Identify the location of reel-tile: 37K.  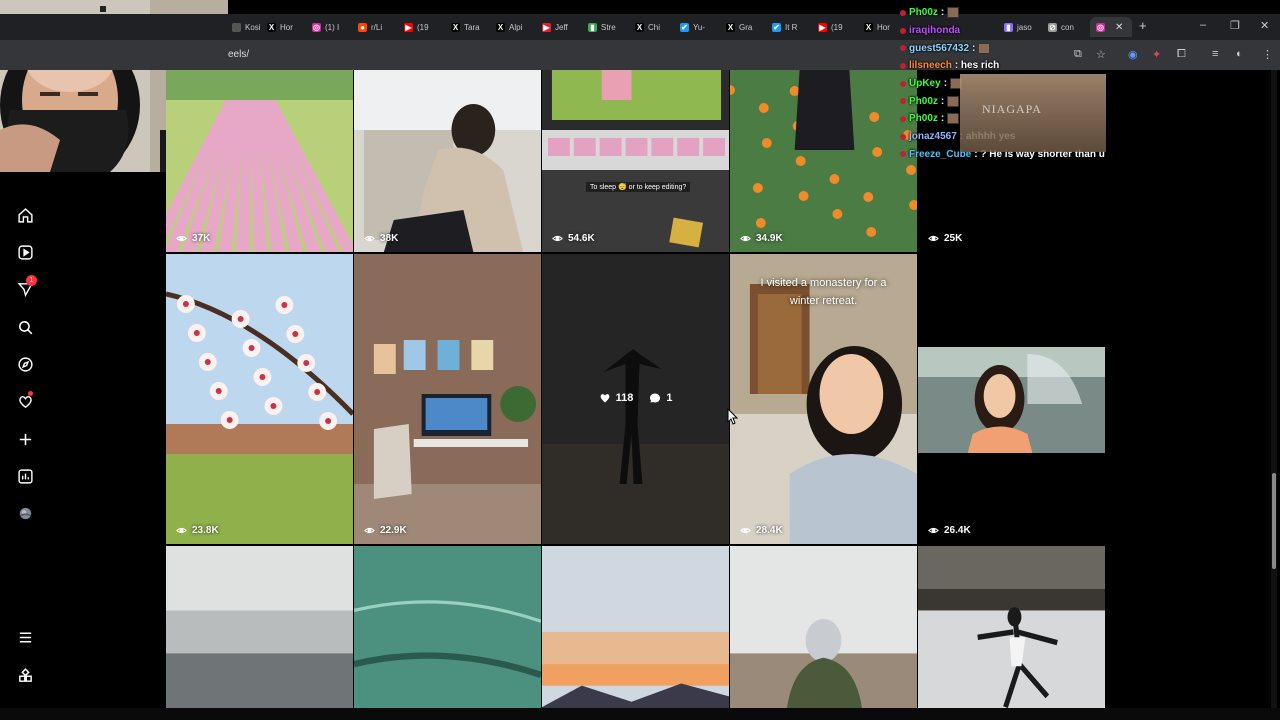
(259, 161).